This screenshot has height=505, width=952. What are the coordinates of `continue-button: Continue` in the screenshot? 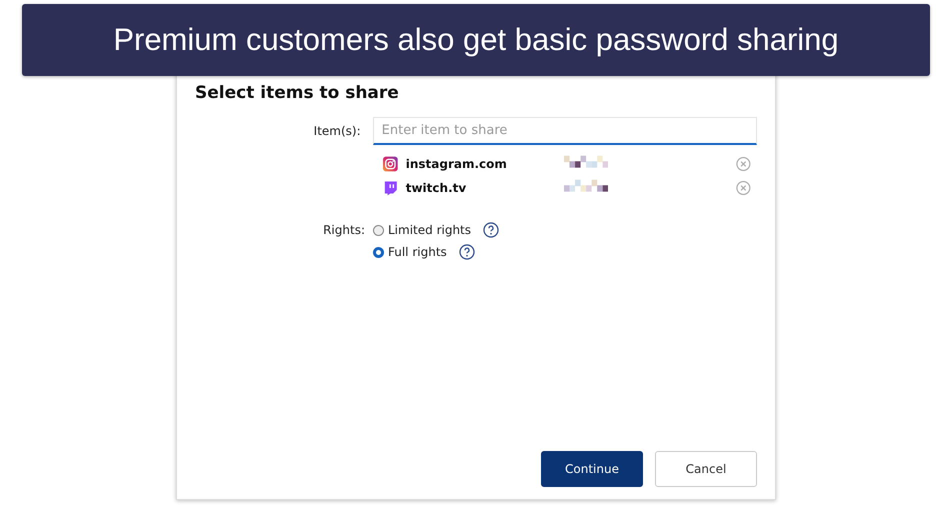 It's located at (592, 469).